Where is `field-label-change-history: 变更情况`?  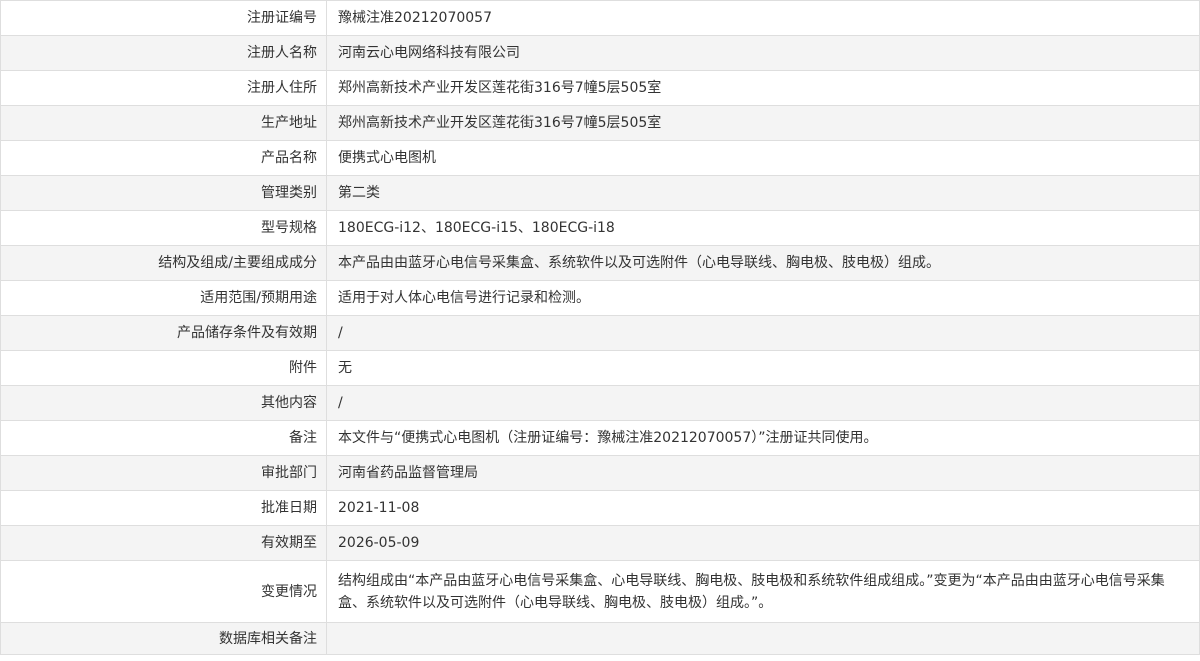
field-label-change-history: 变更情况 is located at coordinates (163, 591).